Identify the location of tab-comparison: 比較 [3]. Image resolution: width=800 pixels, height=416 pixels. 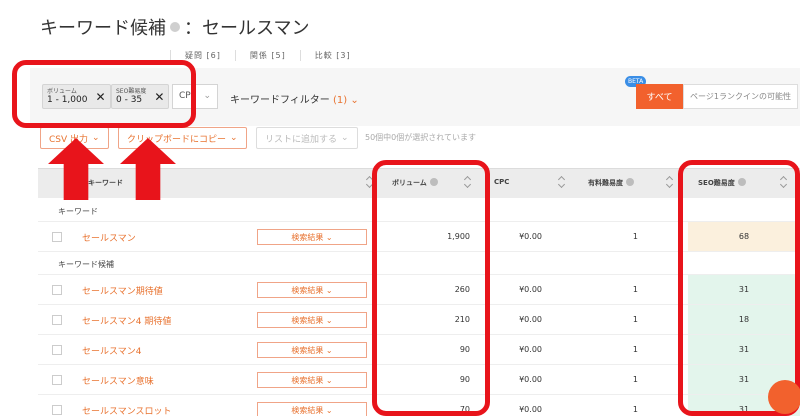
(332, 55).